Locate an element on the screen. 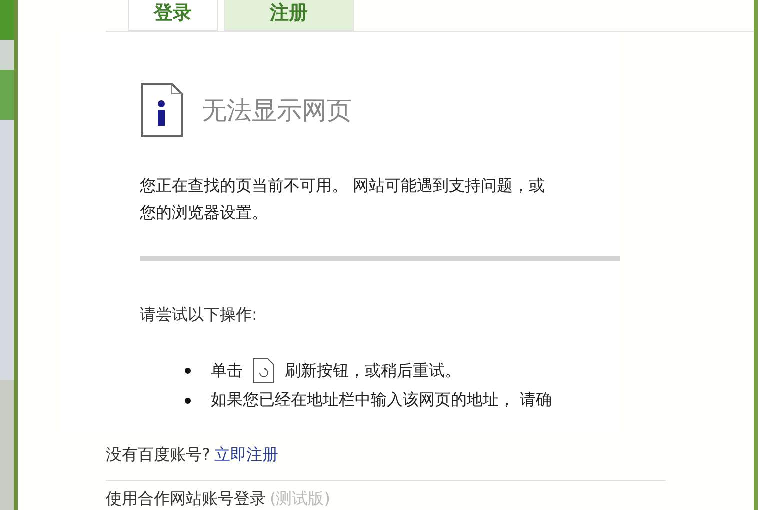 The image size is (768, 510). tab: 登录 is located at coordinates (173, 15).